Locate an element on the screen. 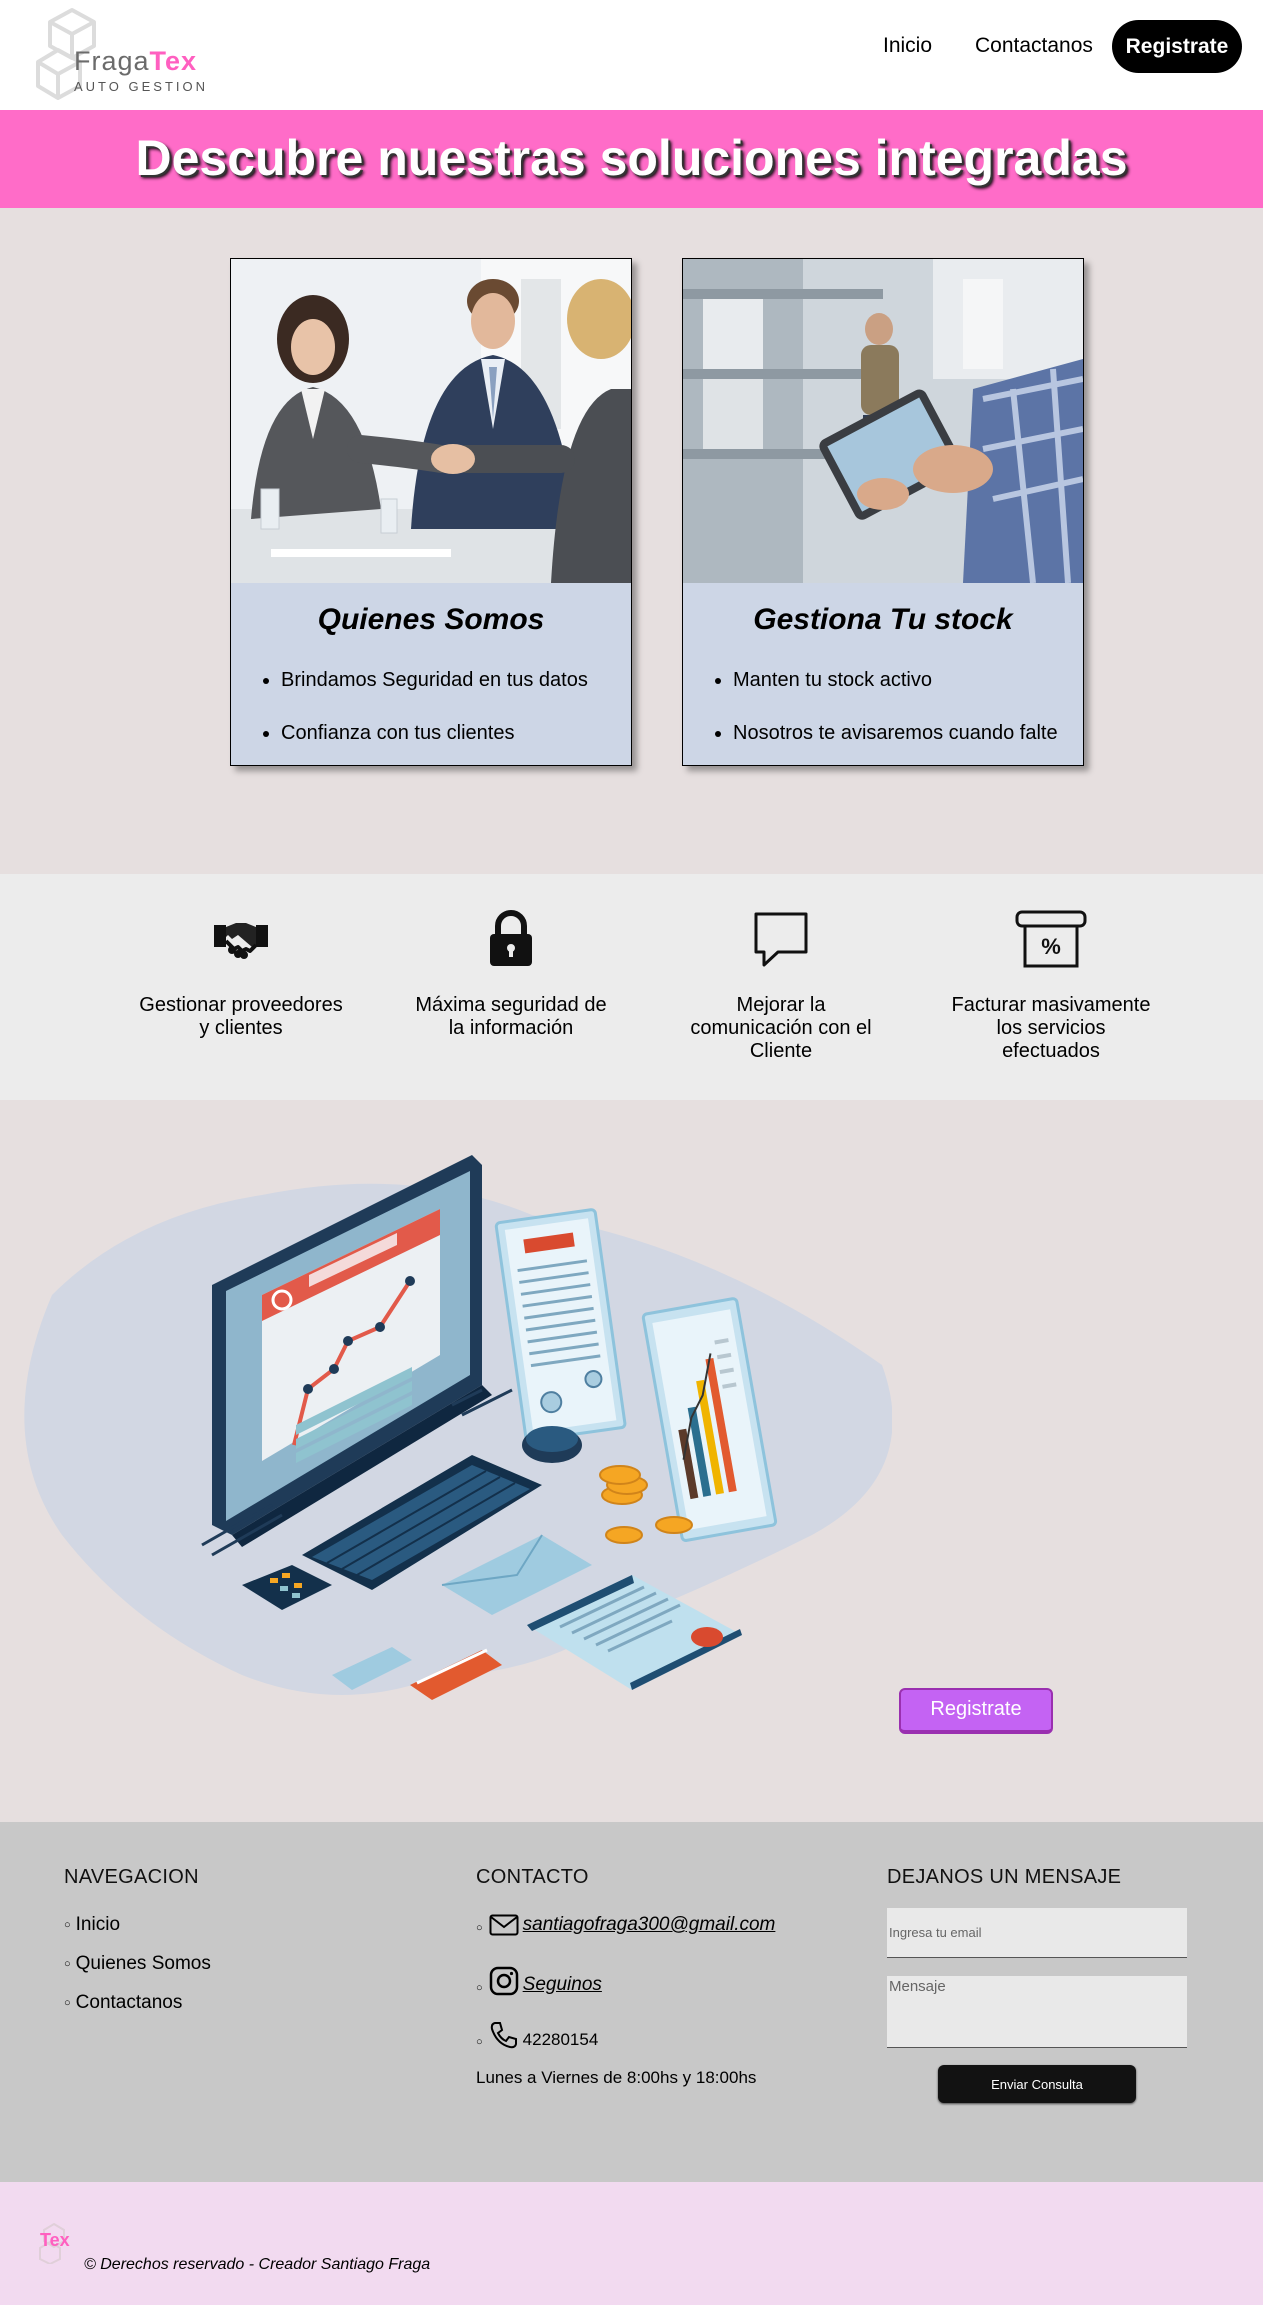 The height and width of the screenshot is (2305, 1263). handshake-icon is located at coordinates (241, 941).